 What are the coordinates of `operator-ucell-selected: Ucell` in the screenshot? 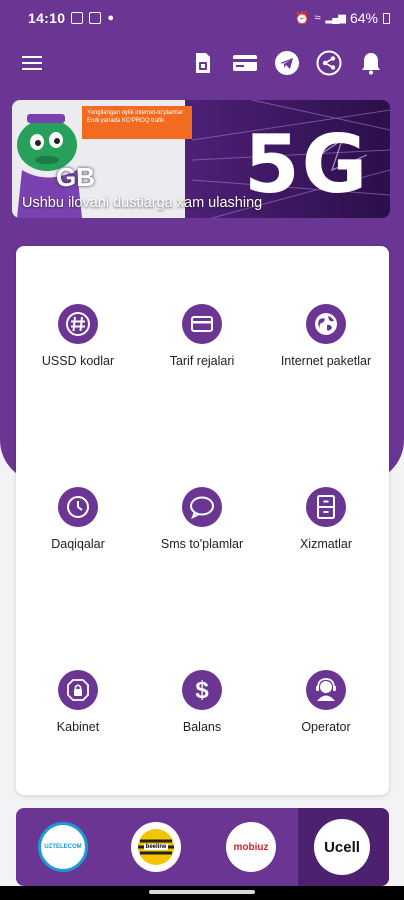 It's located at (343, 847).